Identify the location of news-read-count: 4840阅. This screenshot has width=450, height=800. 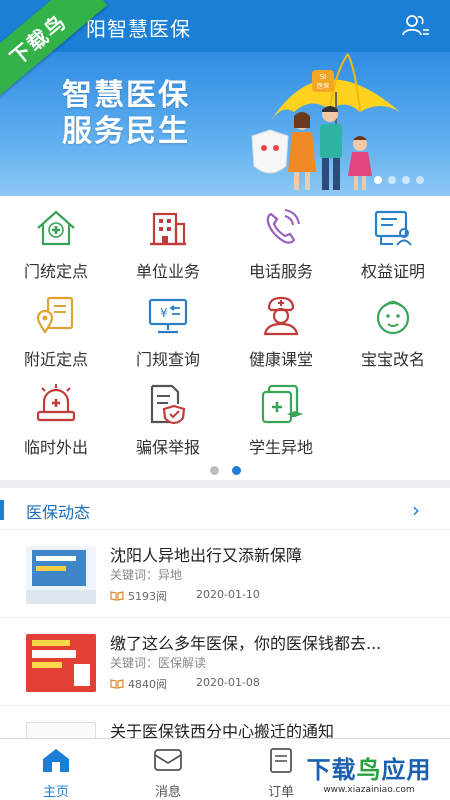
(147, 684).